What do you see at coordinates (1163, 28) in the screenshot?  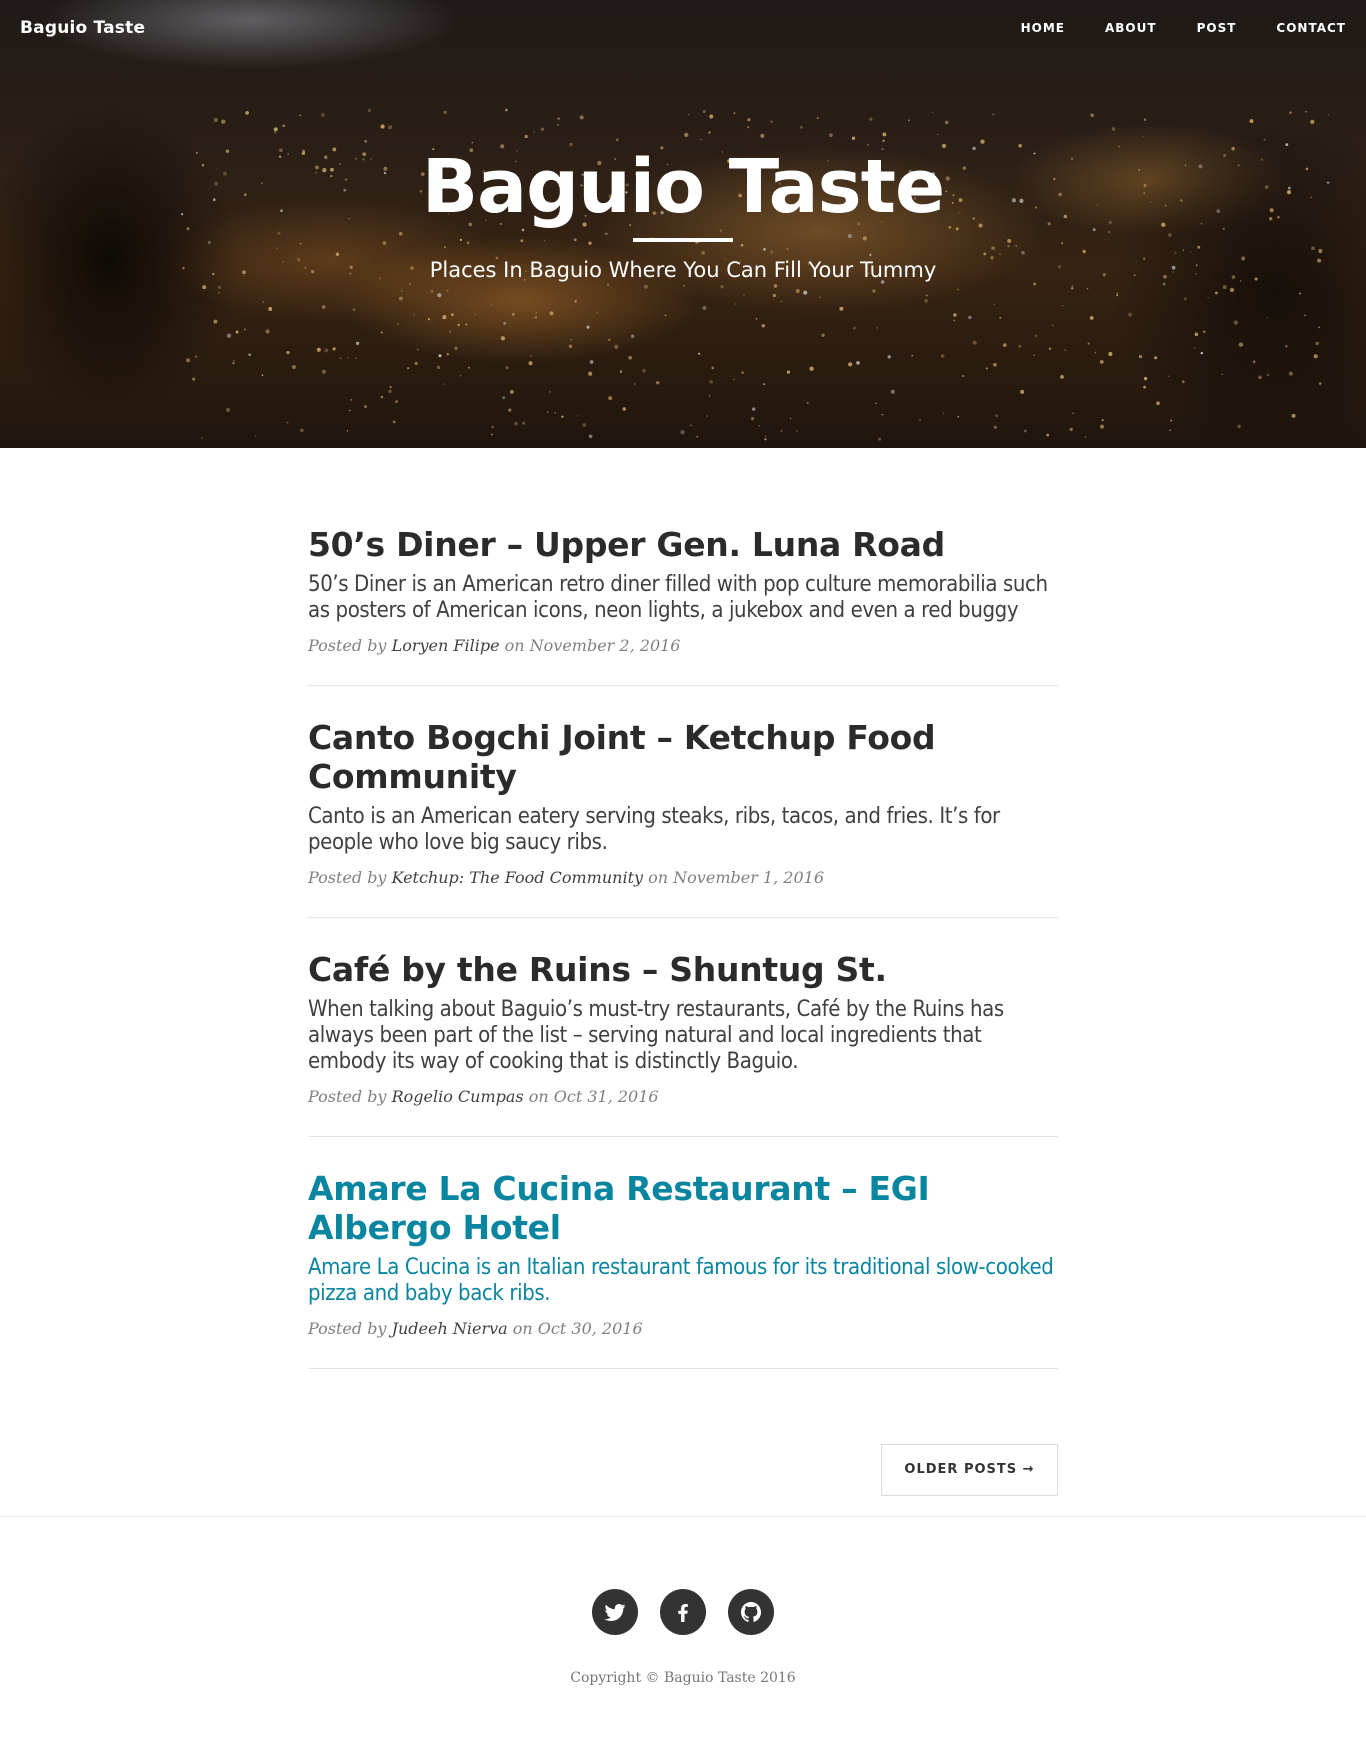 I see `nav-links: HOME ABOUT POST CONTACT` at bounding box center [1163, 28].